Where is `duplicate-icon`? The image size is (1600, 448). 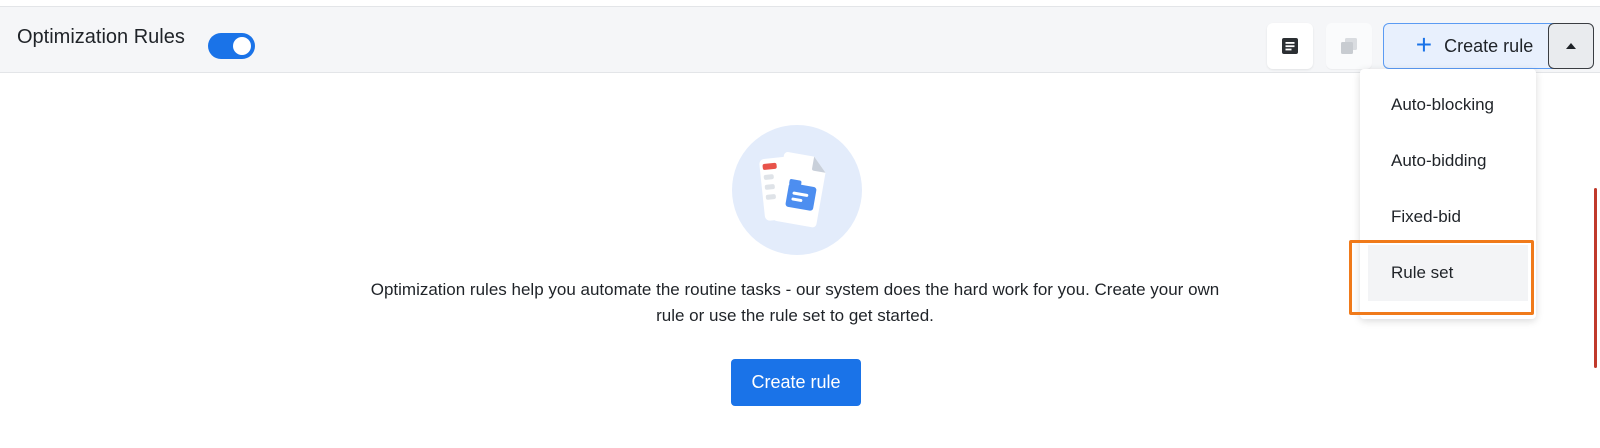 duplicate-icon is located at coordinates (1349, 46).